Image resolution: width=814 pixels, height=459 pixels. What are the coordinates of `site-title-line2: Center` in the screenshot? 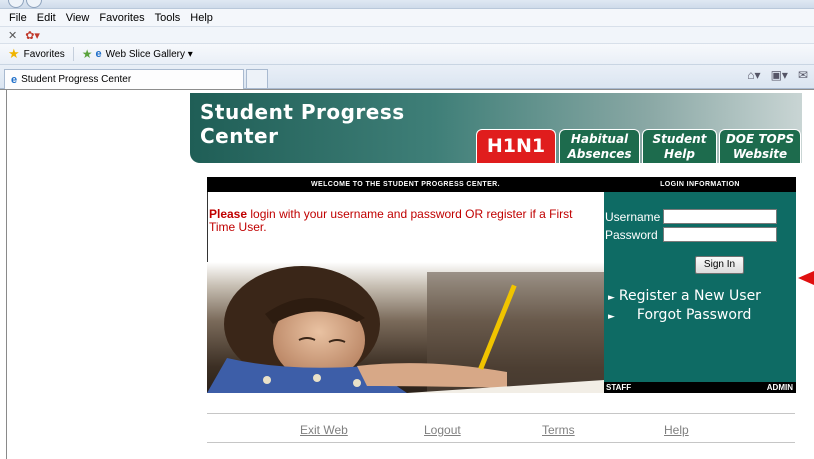 It's located at (239, 136).